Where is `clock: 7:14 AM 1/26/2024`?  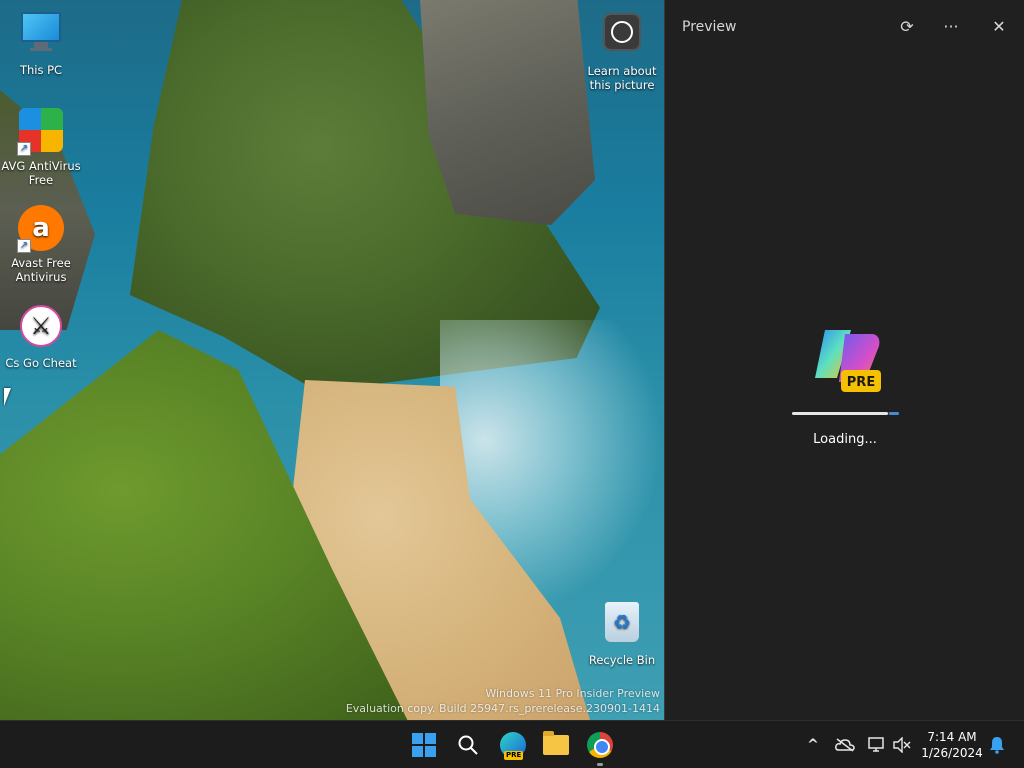 clock: 7:14 AM 1/26/2024 is located at coordinates (952, 745).